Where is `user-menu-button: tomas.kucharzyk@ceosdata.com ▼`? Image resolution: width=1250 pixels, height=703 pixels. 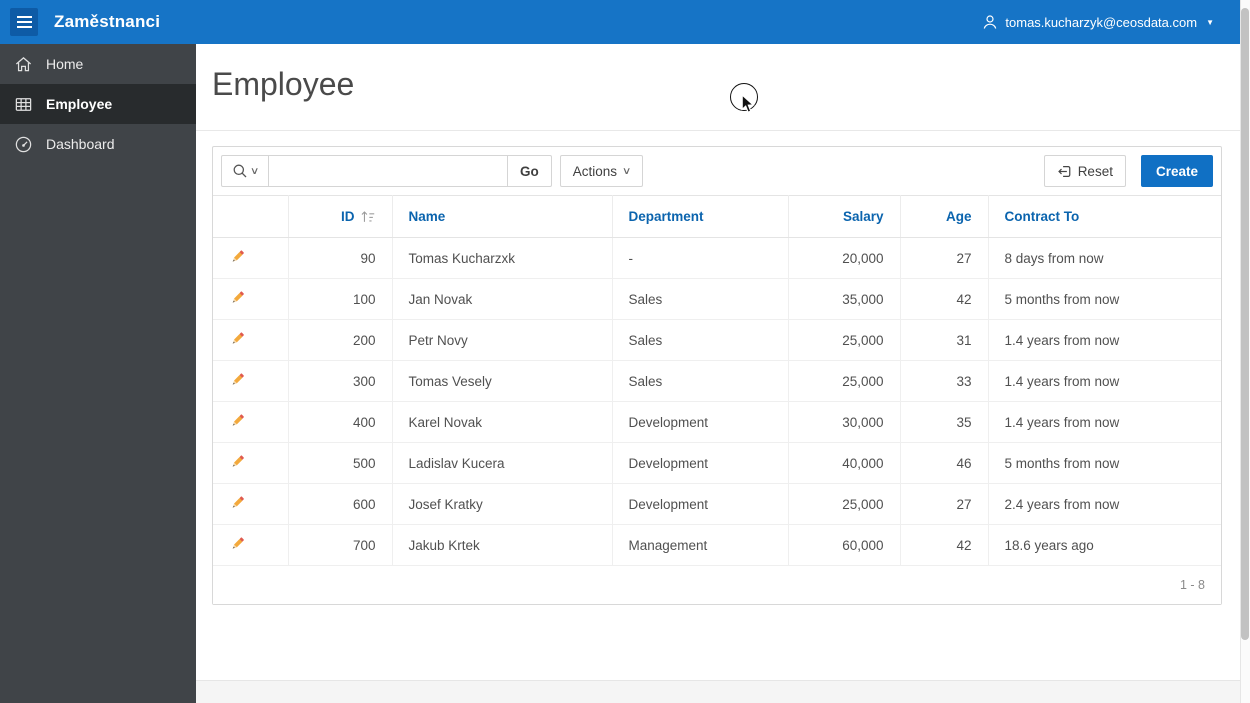
user-menu-button: tomas.kucharzyk@ceosdata.com ▼ is located at coordinates (1098, 22).